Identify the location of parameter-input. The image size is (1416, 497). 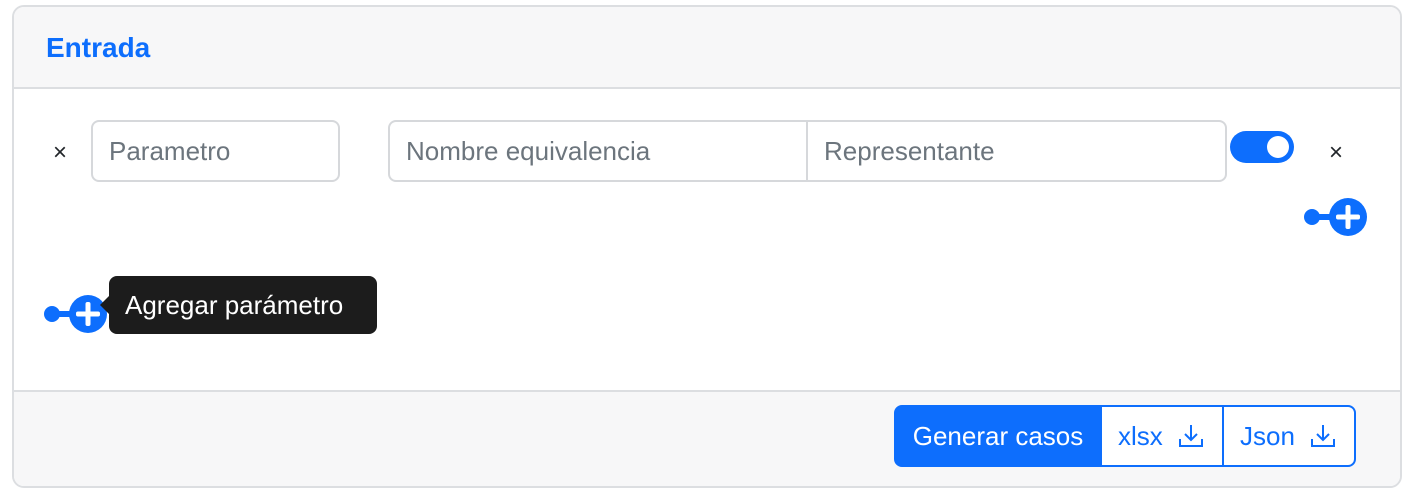
(215, 151).